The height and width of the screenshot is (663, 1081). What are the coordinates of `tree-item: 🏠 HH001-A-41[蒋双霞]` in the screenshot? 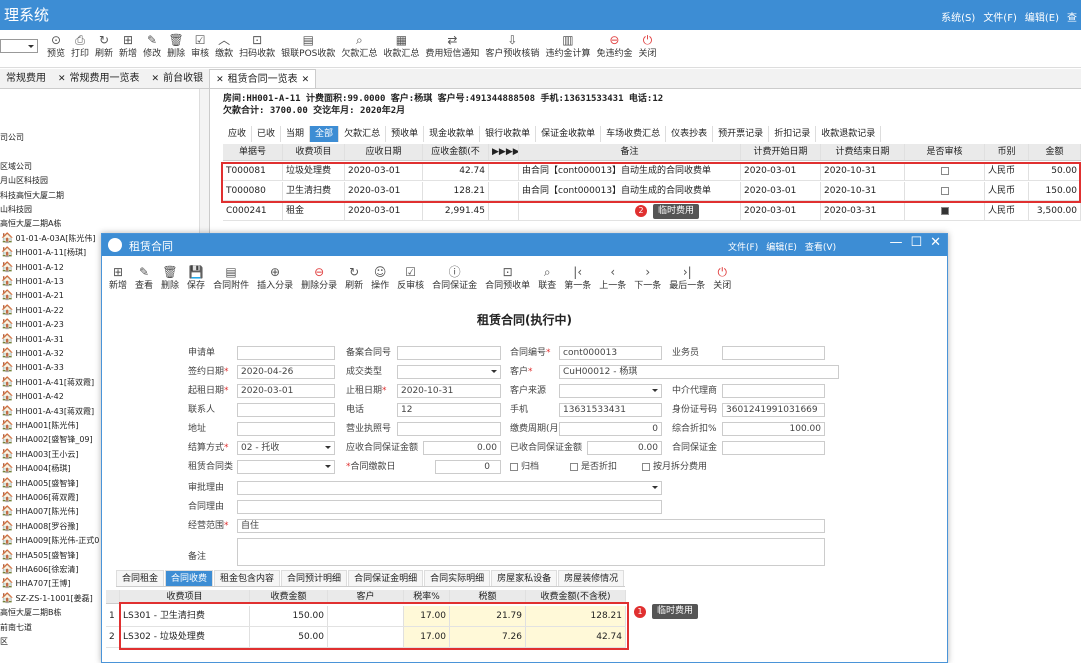 It's located at (47, 382).